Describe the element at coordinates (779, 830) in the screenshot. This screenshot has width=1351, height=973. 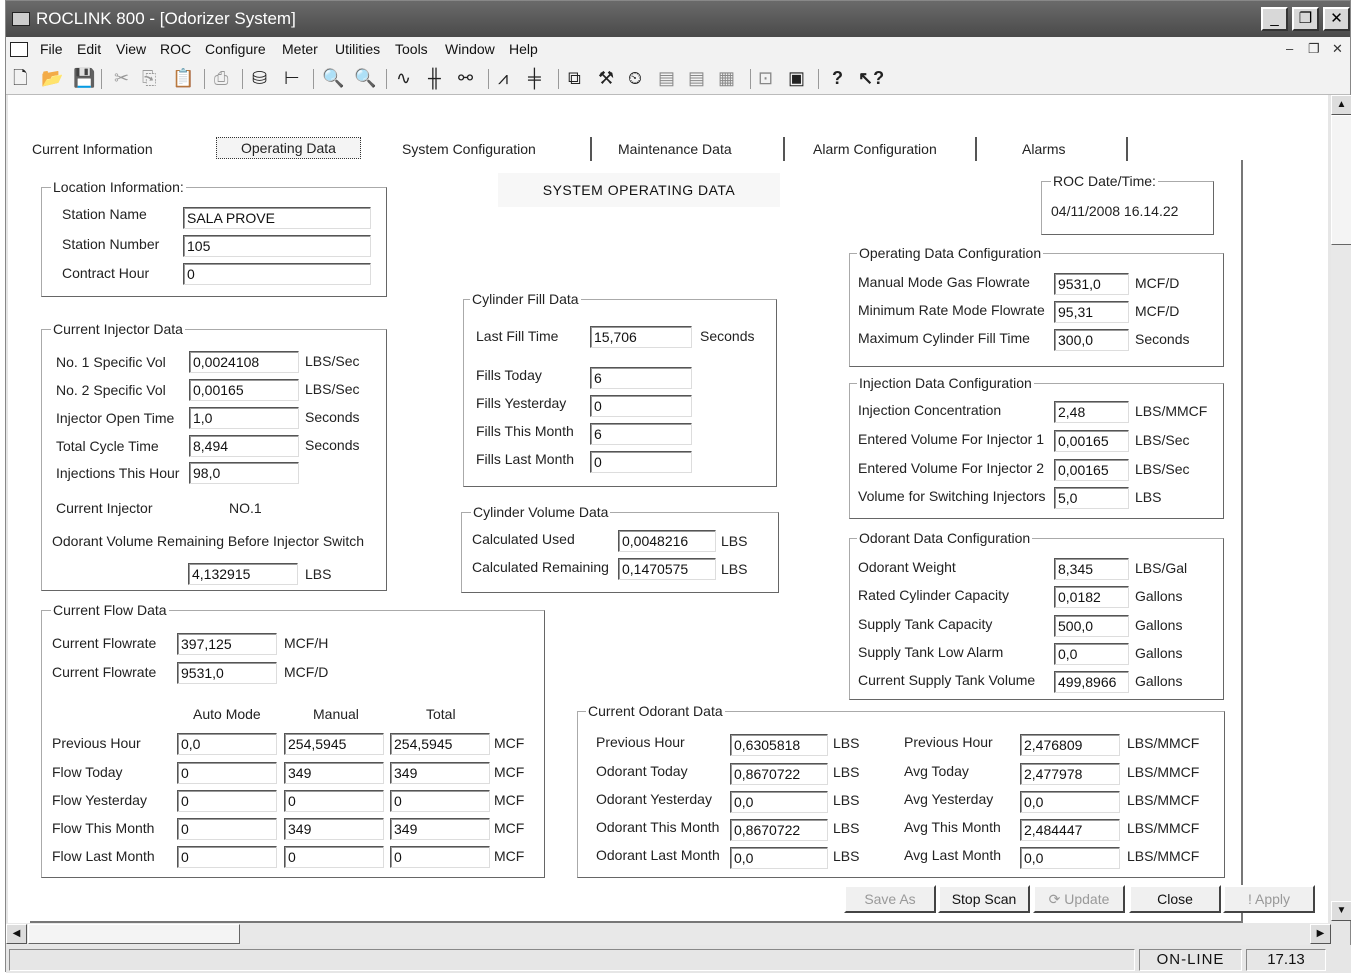
I see `odorant-left-field: 0,8670722` at that location.